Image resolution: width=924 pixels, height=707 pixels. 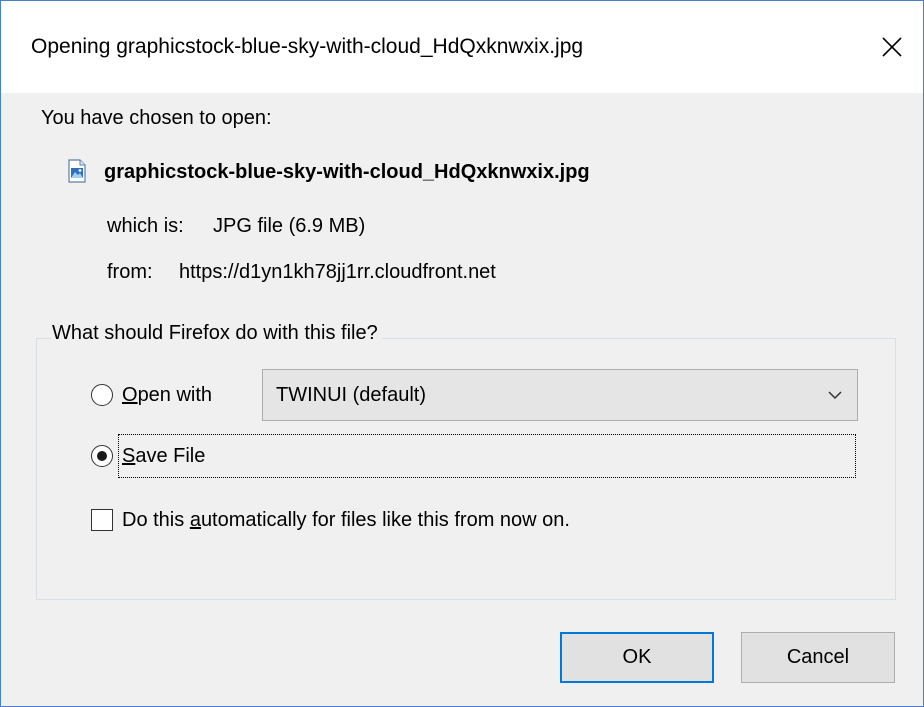 I want to click on open-with-radio, so click(x=102, y=395).